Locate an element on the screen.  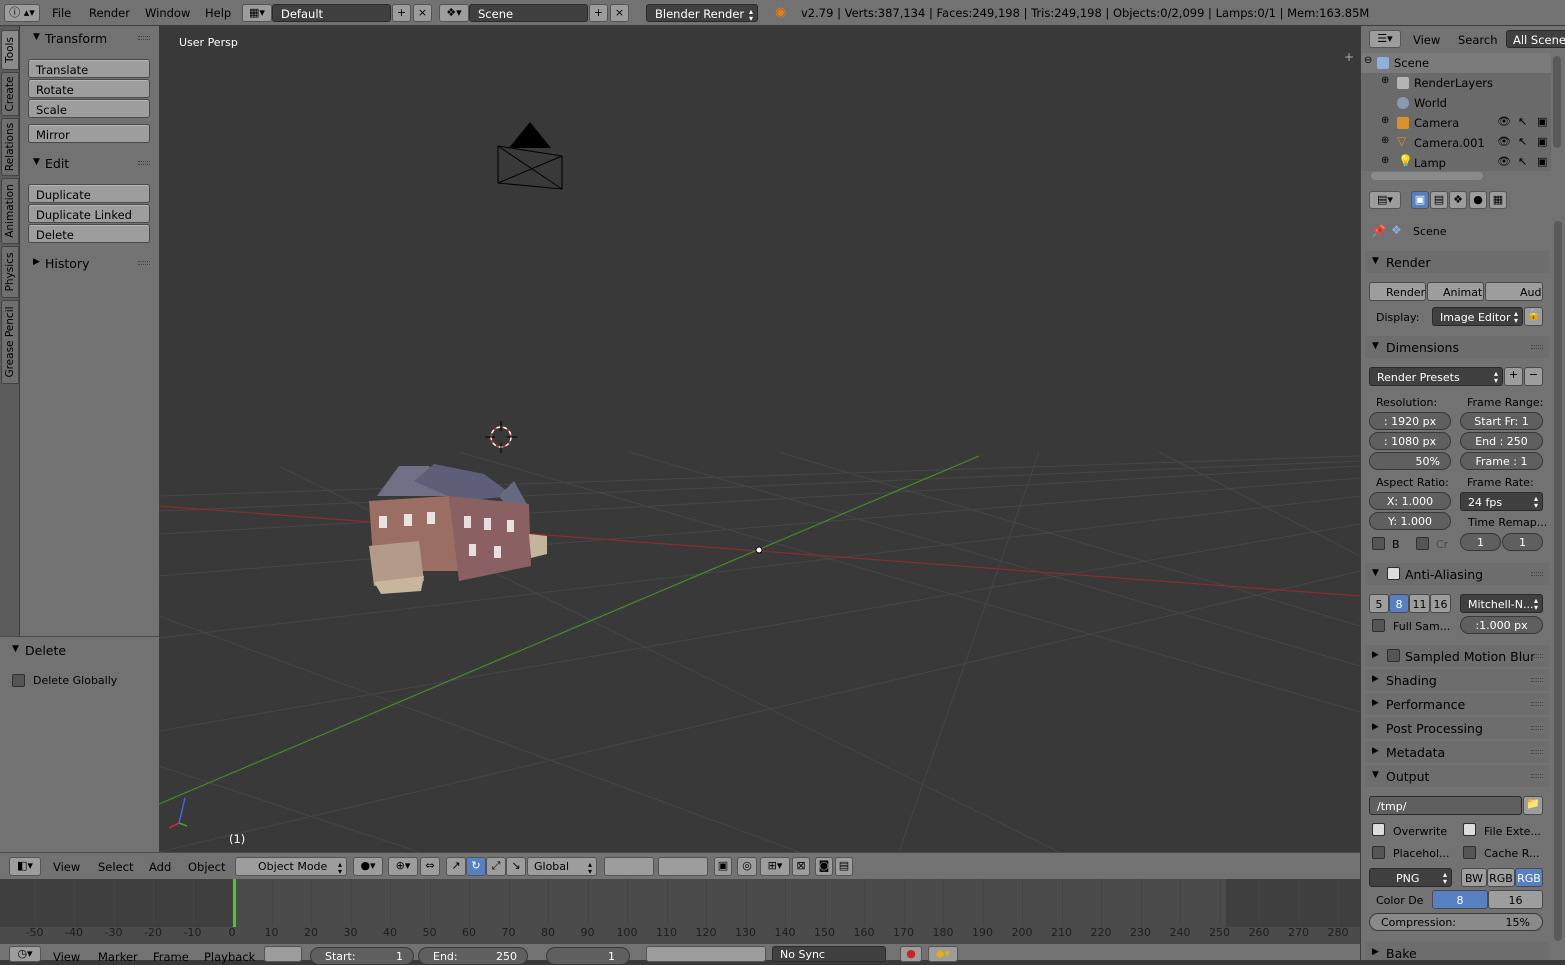
expand-icon: ⊖ is located at coordinates (1368, 60).